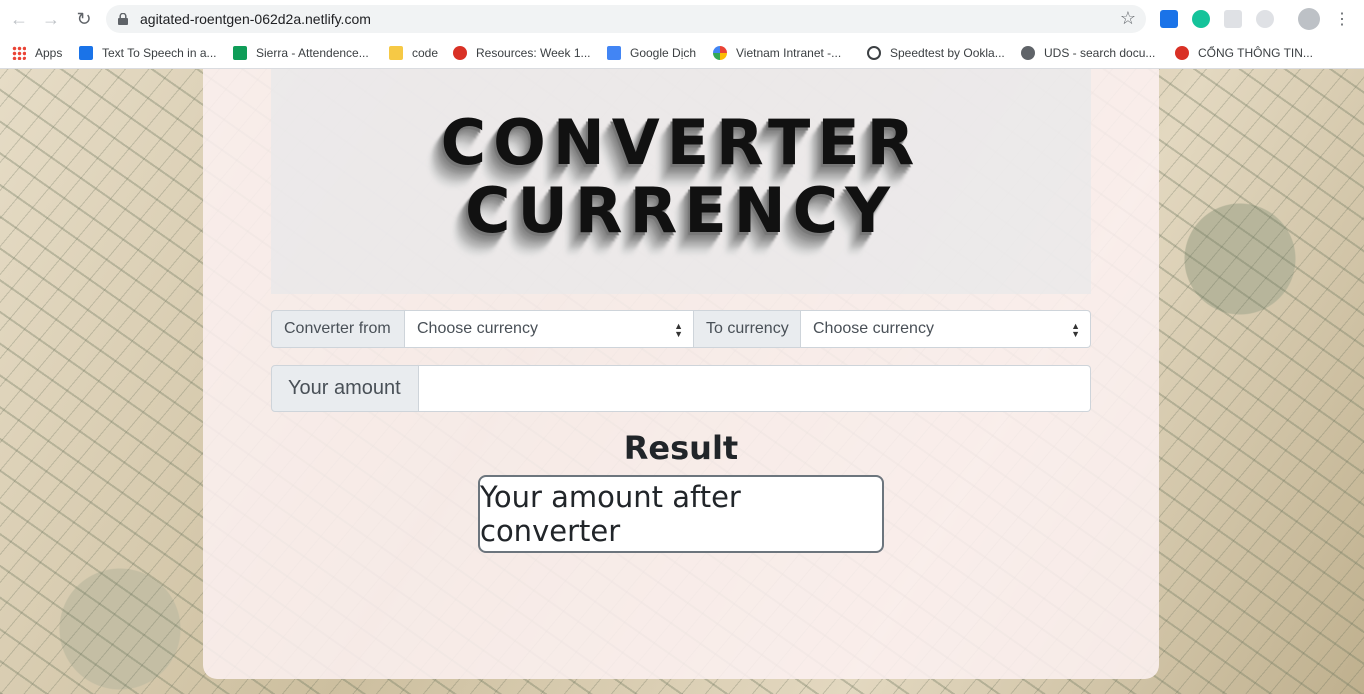 This screenshot has width=1364, height=694. Describe the element at coordinates (663, 53) in the screenshot. I see `bookmark-label: Google Dịch` at that location.